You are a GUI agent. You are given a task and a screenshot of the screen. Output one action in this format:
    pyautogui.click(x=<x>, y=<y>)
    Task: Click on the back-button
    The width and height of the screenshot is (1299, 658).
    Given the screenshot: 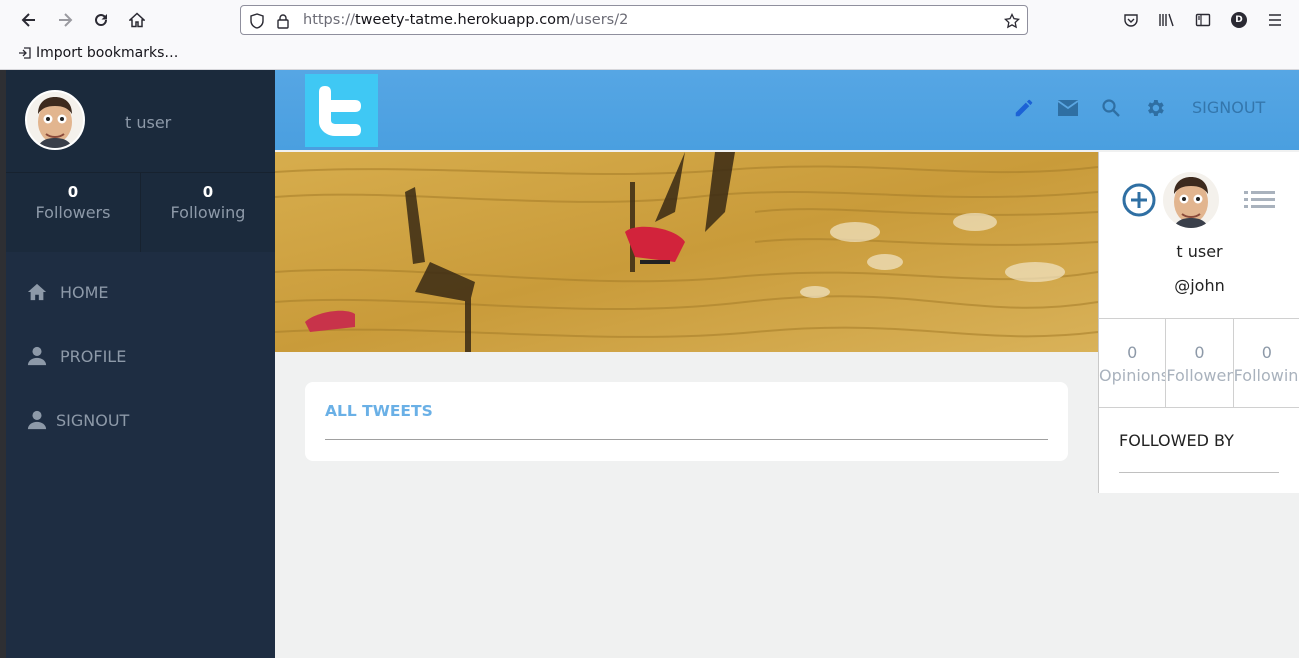 What is the action you would take?
    pyautogui.click(x=29, y=20)
    